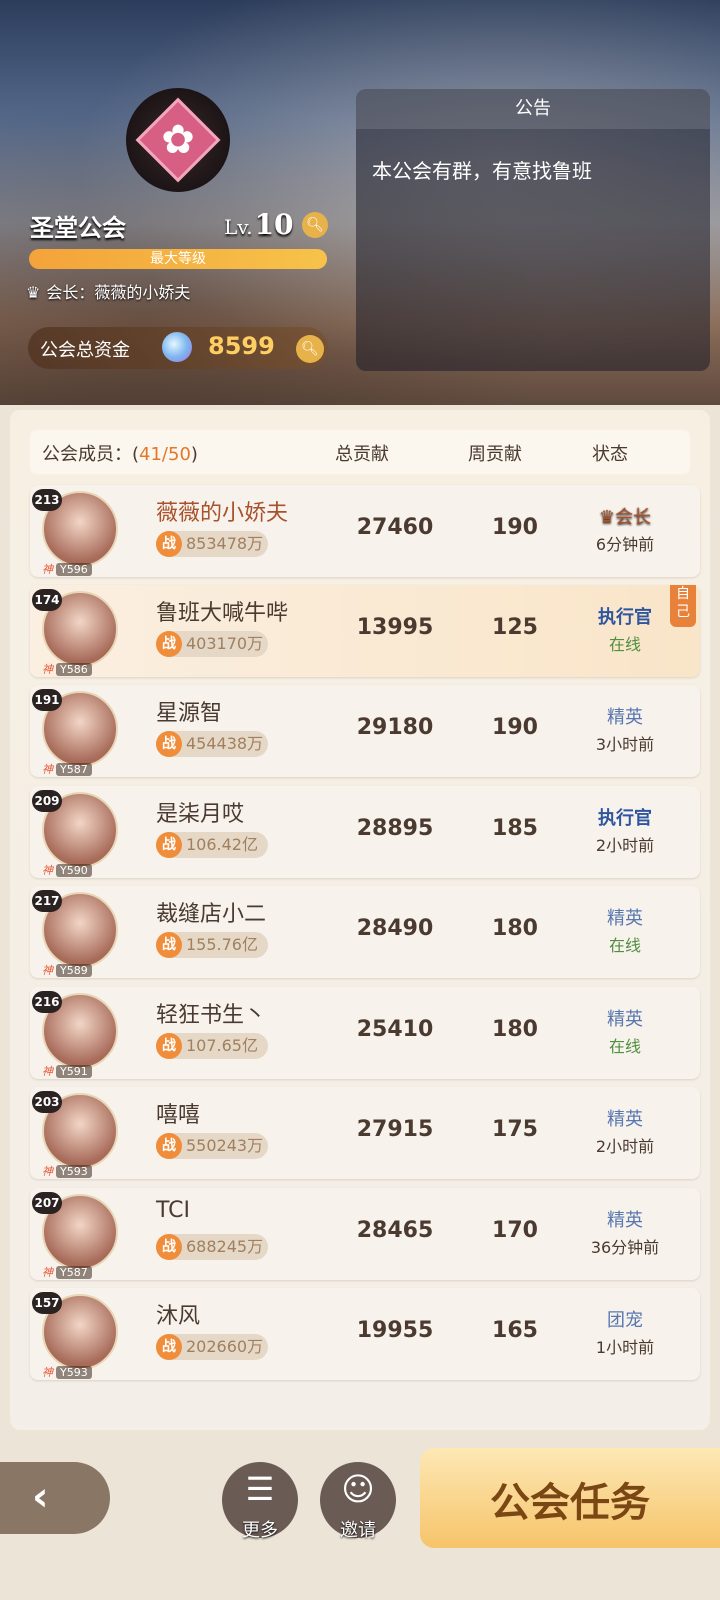 Image resolution: width=720 pixels, height=1600 pixels. I want to click on member-name: 是柒月哎, so click(200, 814).